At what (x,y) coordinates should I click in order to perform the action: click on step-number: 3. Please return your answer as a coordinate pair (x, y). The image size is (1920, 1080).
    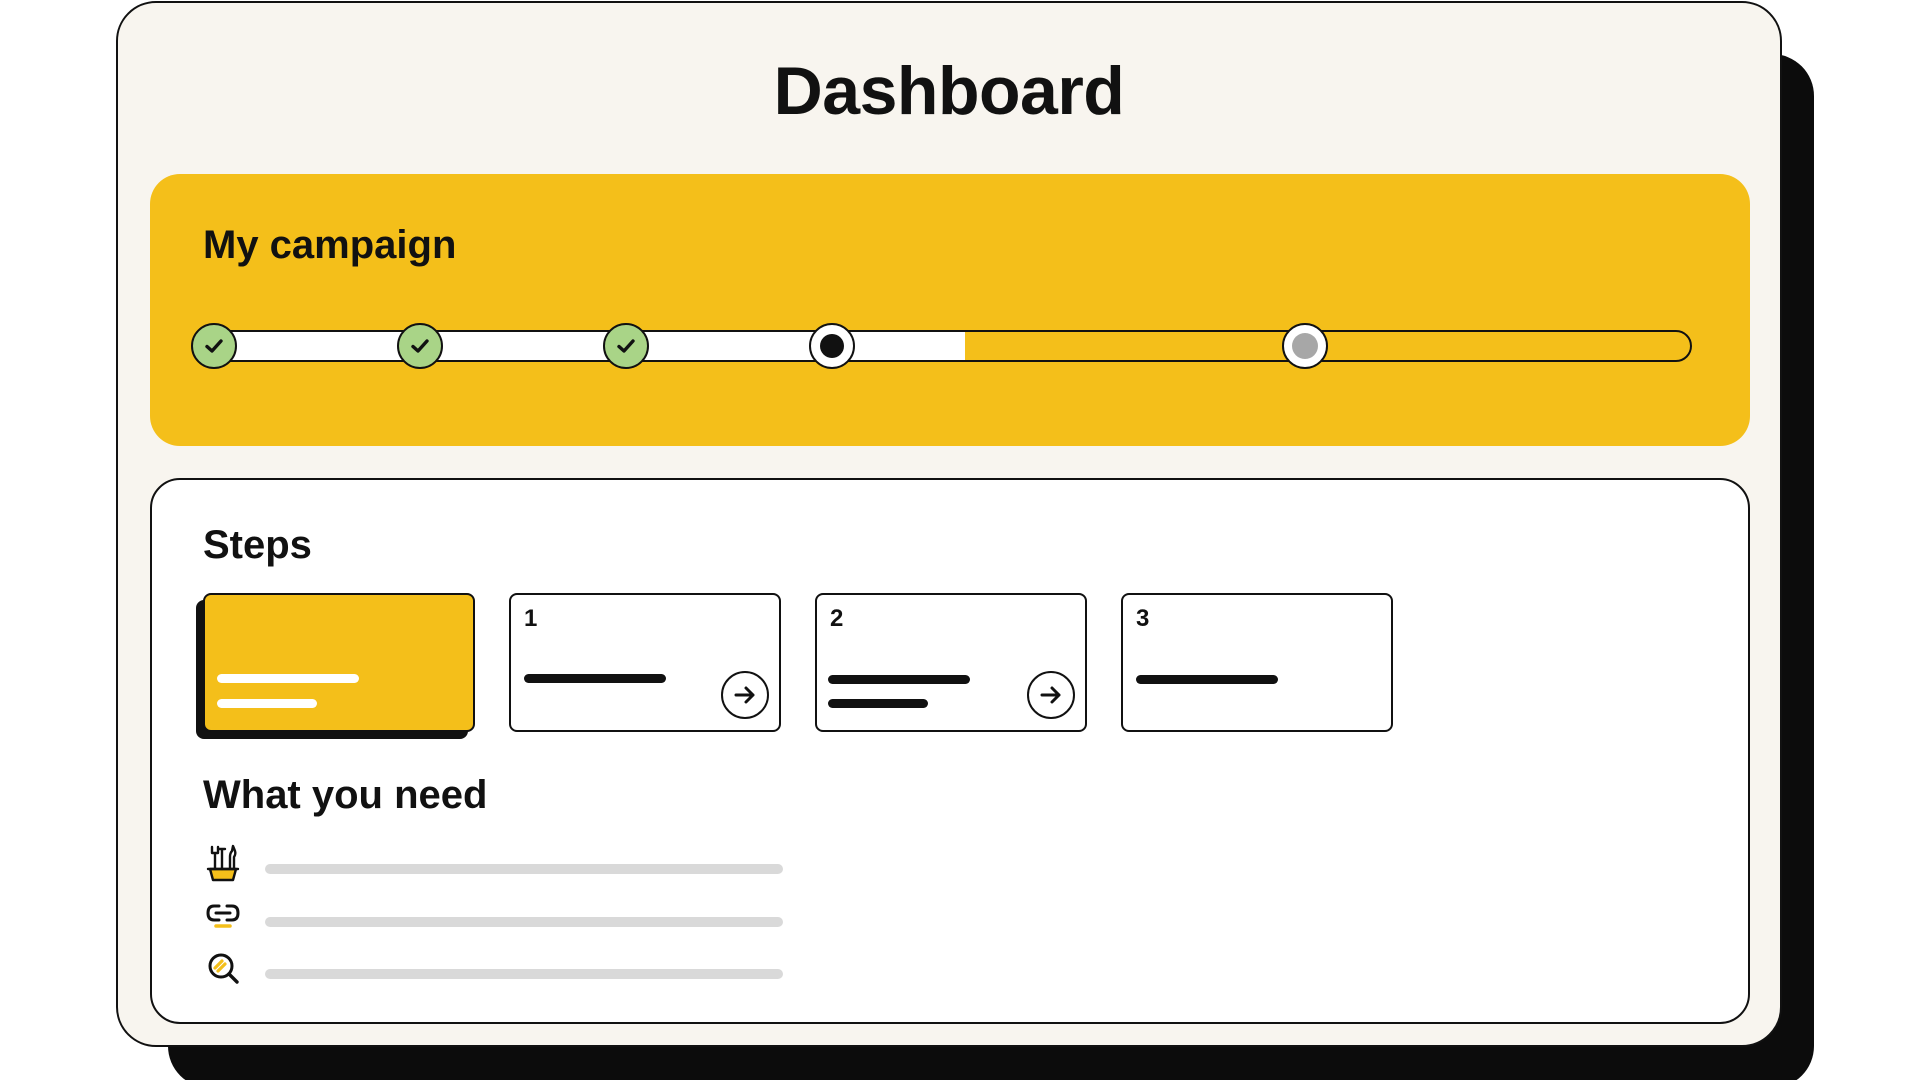
    Looking at the image, I should click on (1143, 618).